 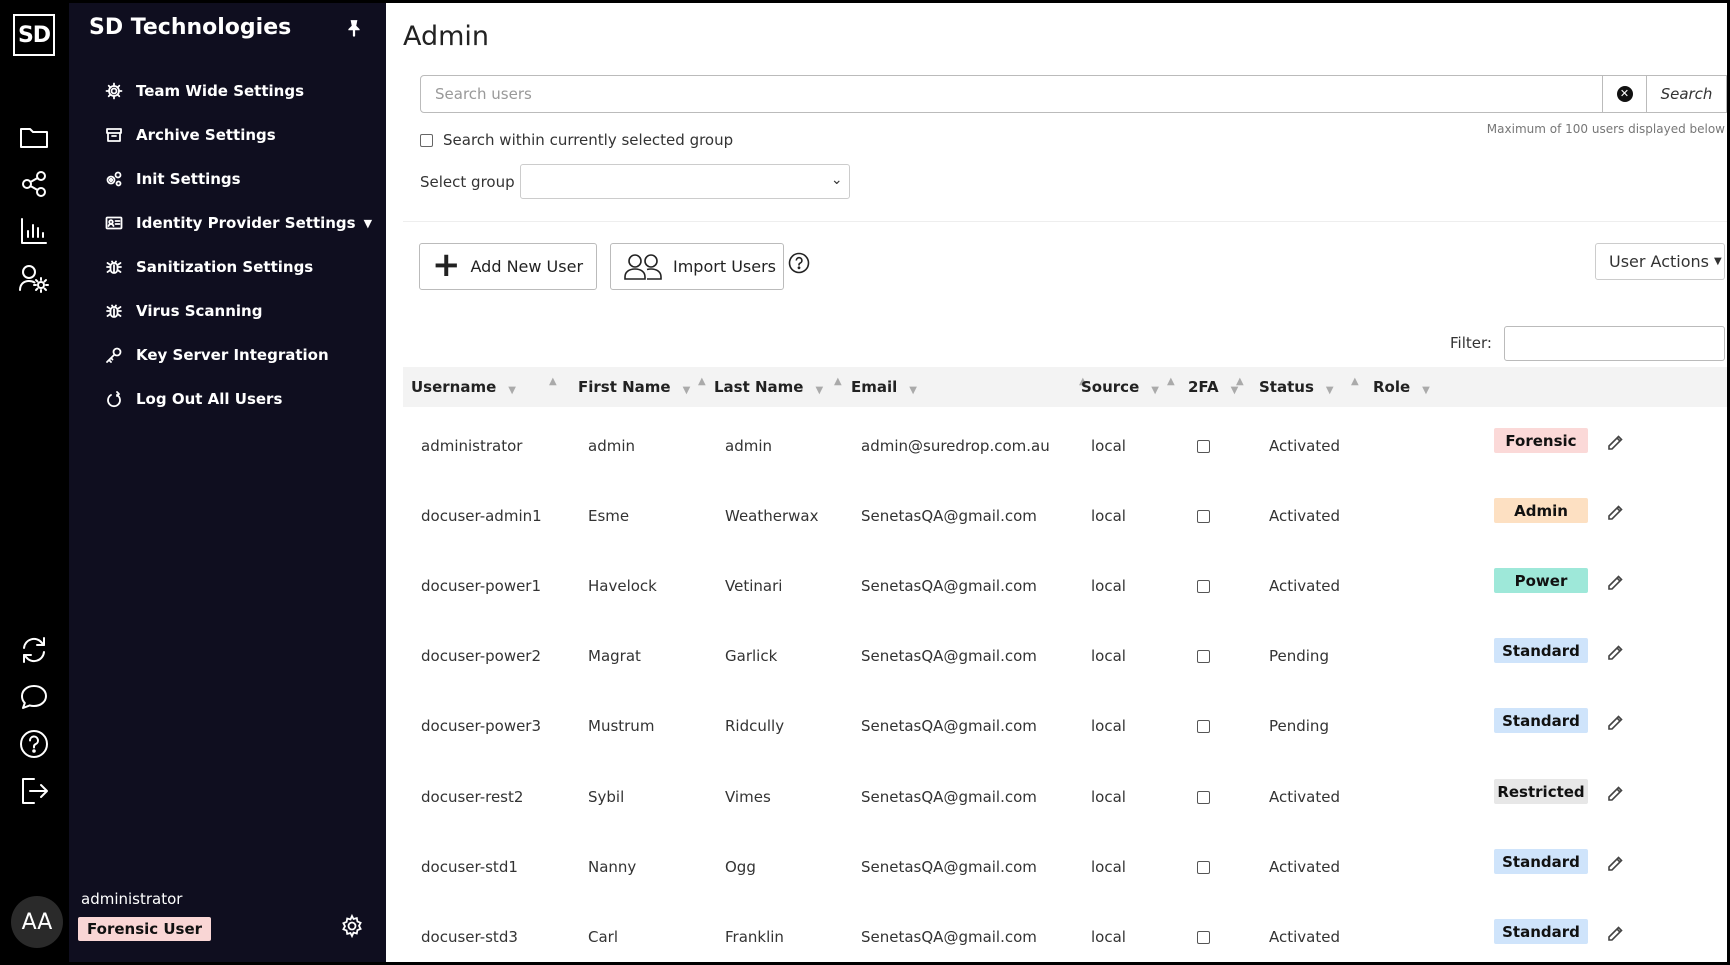 I want to click on cell-username: docuser-rest2, so click(x=472, y=797).